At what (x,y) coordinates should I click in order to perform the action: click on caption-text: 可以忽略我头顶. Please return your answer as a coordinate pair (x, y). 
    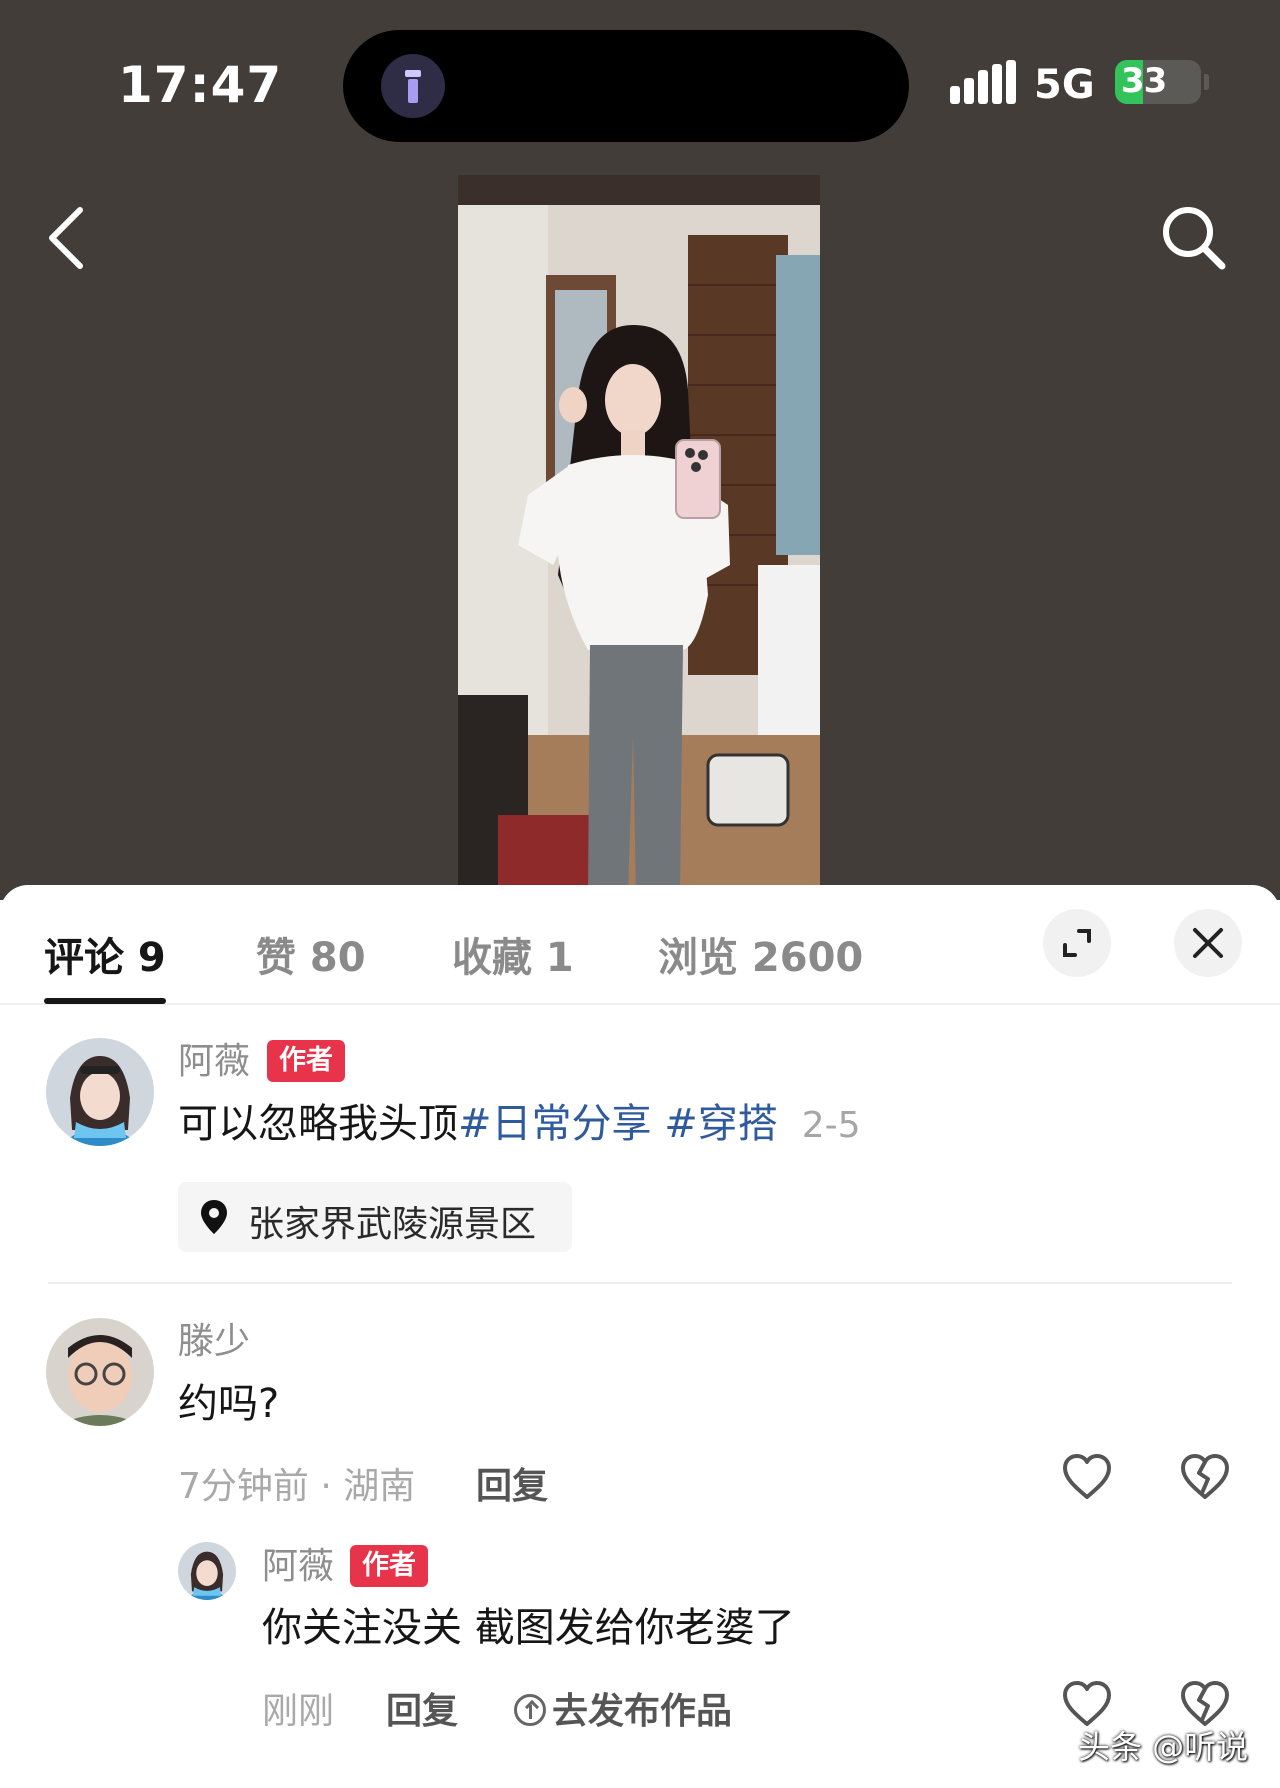
    Looking at the image, I should click on (318, 1124).